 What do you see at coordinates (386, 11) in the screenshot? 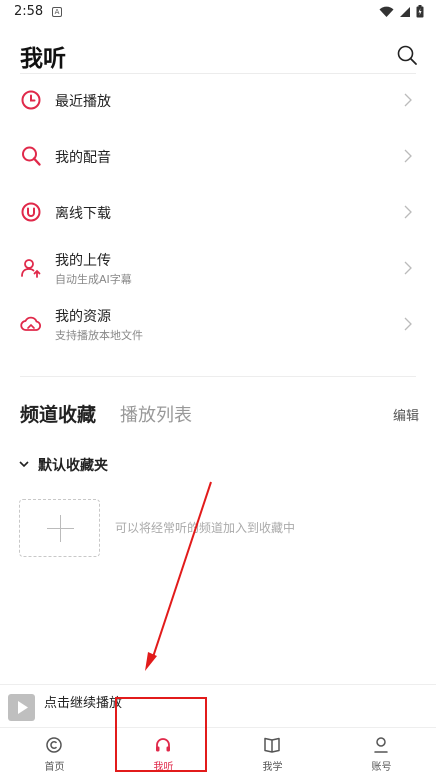
I see `wifi-icon` at bounding box center [386, 11].